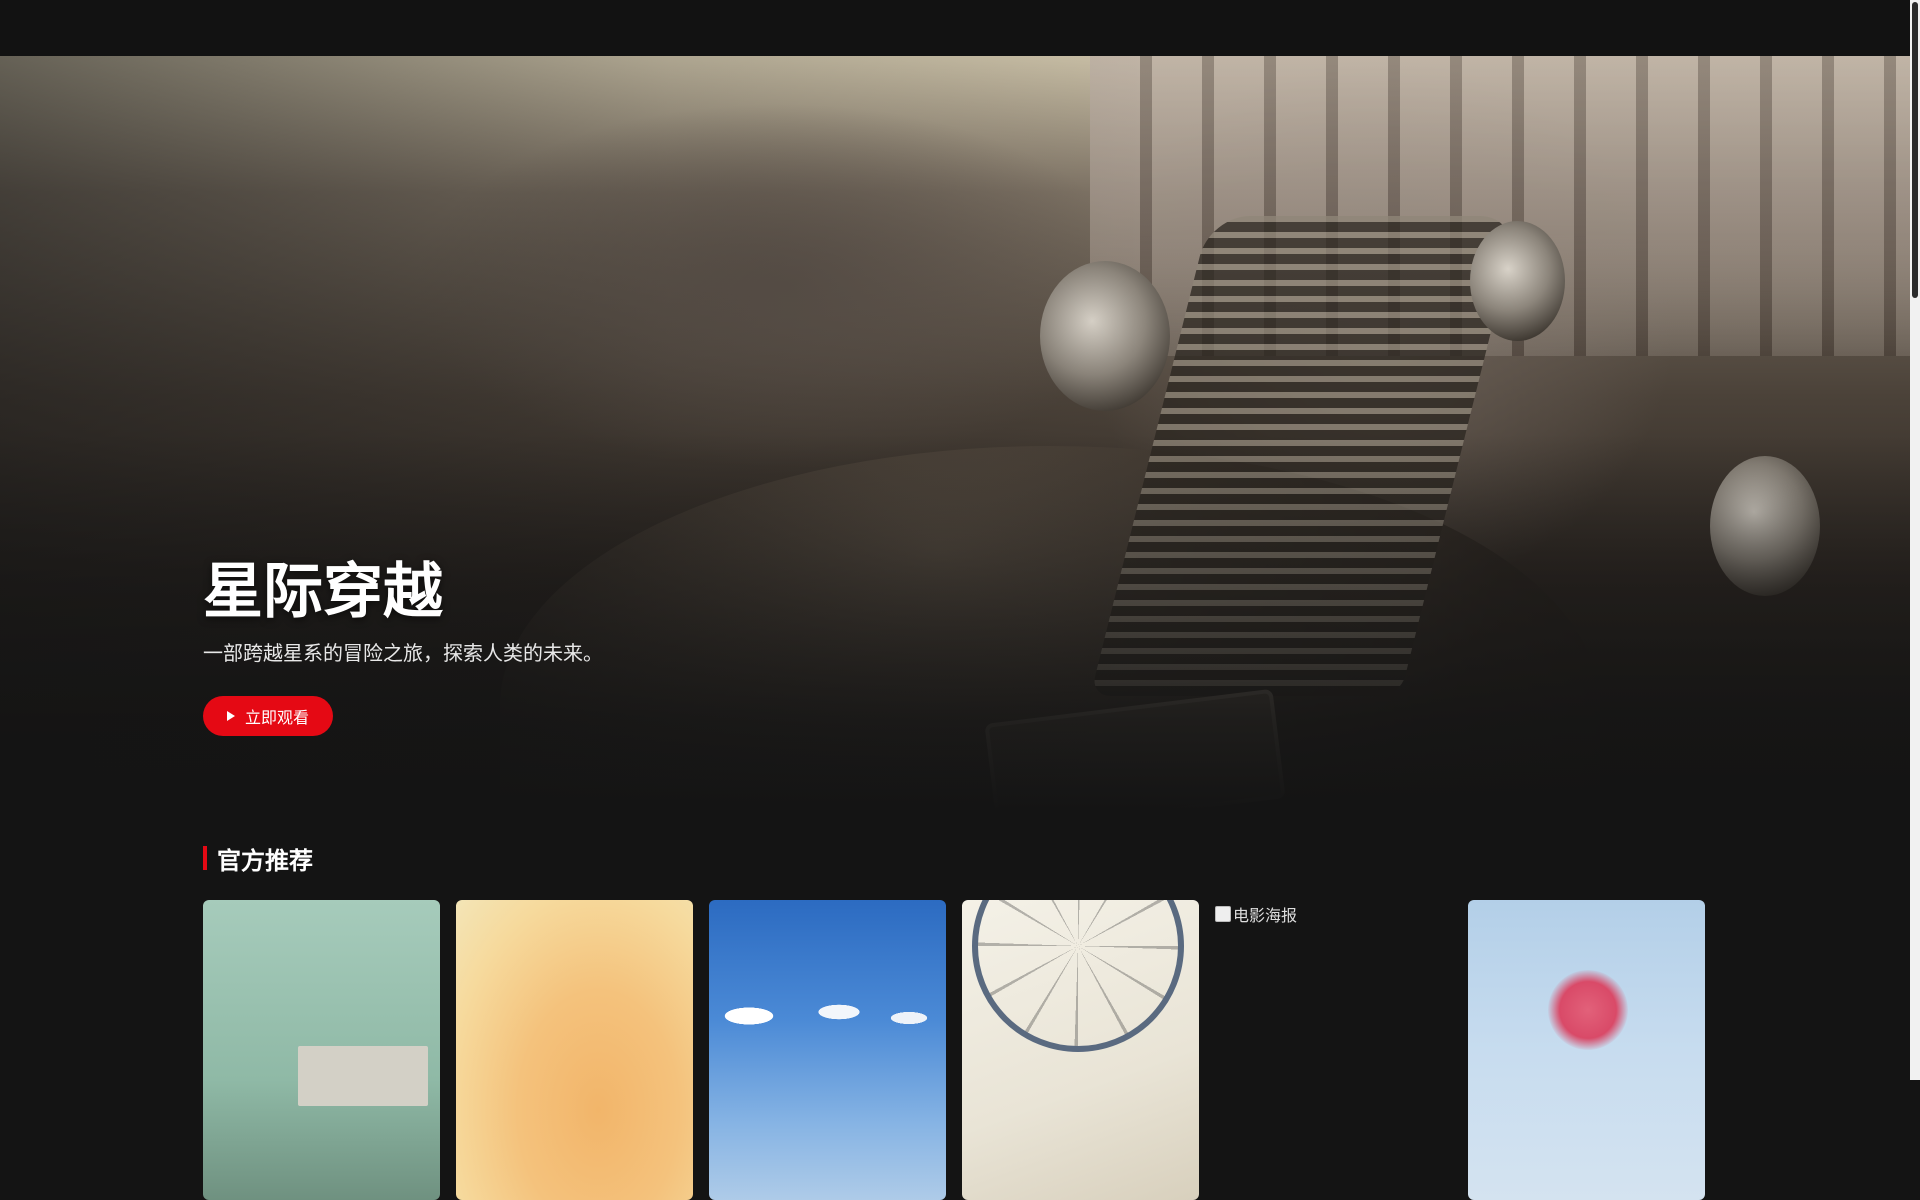 This screenshot has height=1200, width=1920. What do you see at coordinates (1915, 540) in the screenshot?
I see `page-scrollbar` at bounding box center [1915, 540].